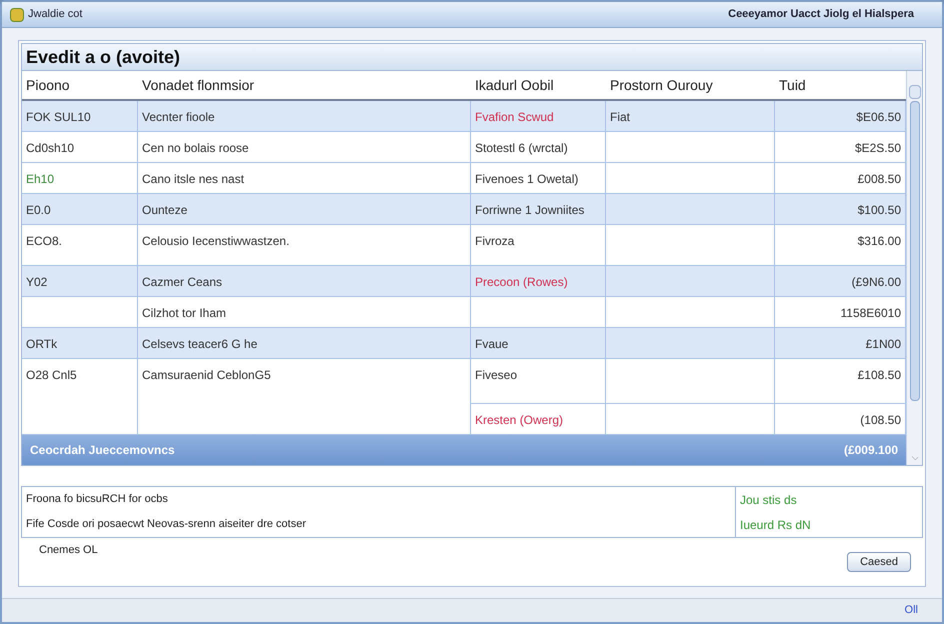 The width and height of the screenshot is (944, 624). I want to click on table-row: ORTk Celsevs teacer6 G he Fvaue £1N00, so click(464, 343).